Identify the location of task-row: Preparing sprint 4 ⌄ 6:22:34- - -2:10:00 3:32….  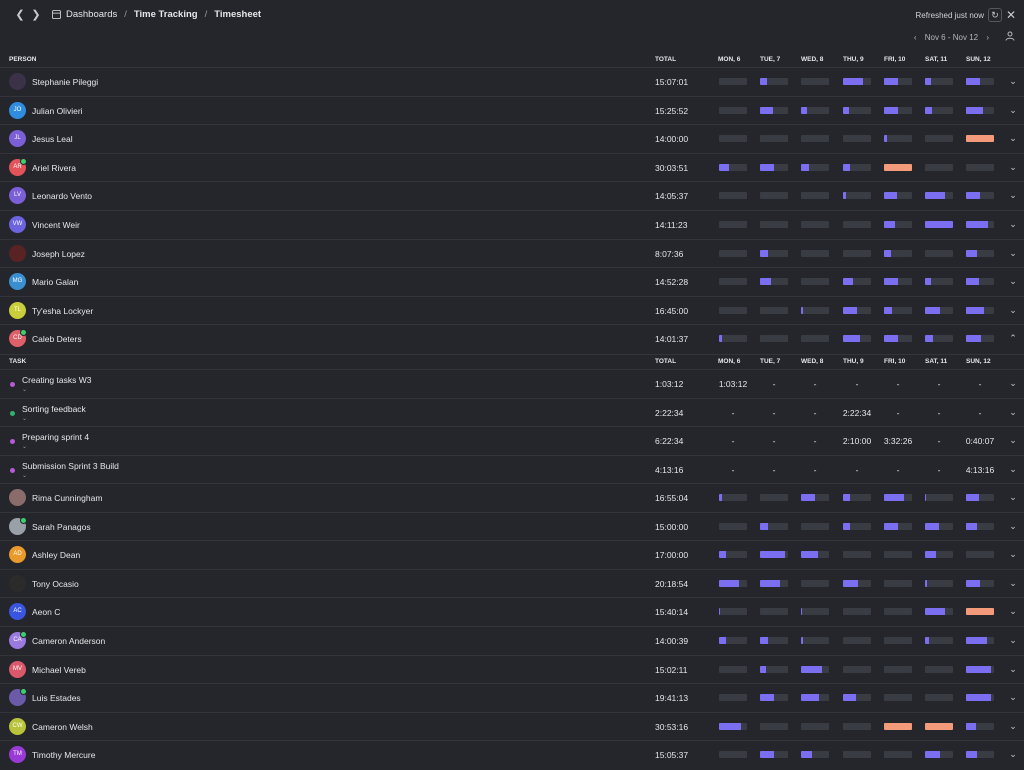
(512, 440).